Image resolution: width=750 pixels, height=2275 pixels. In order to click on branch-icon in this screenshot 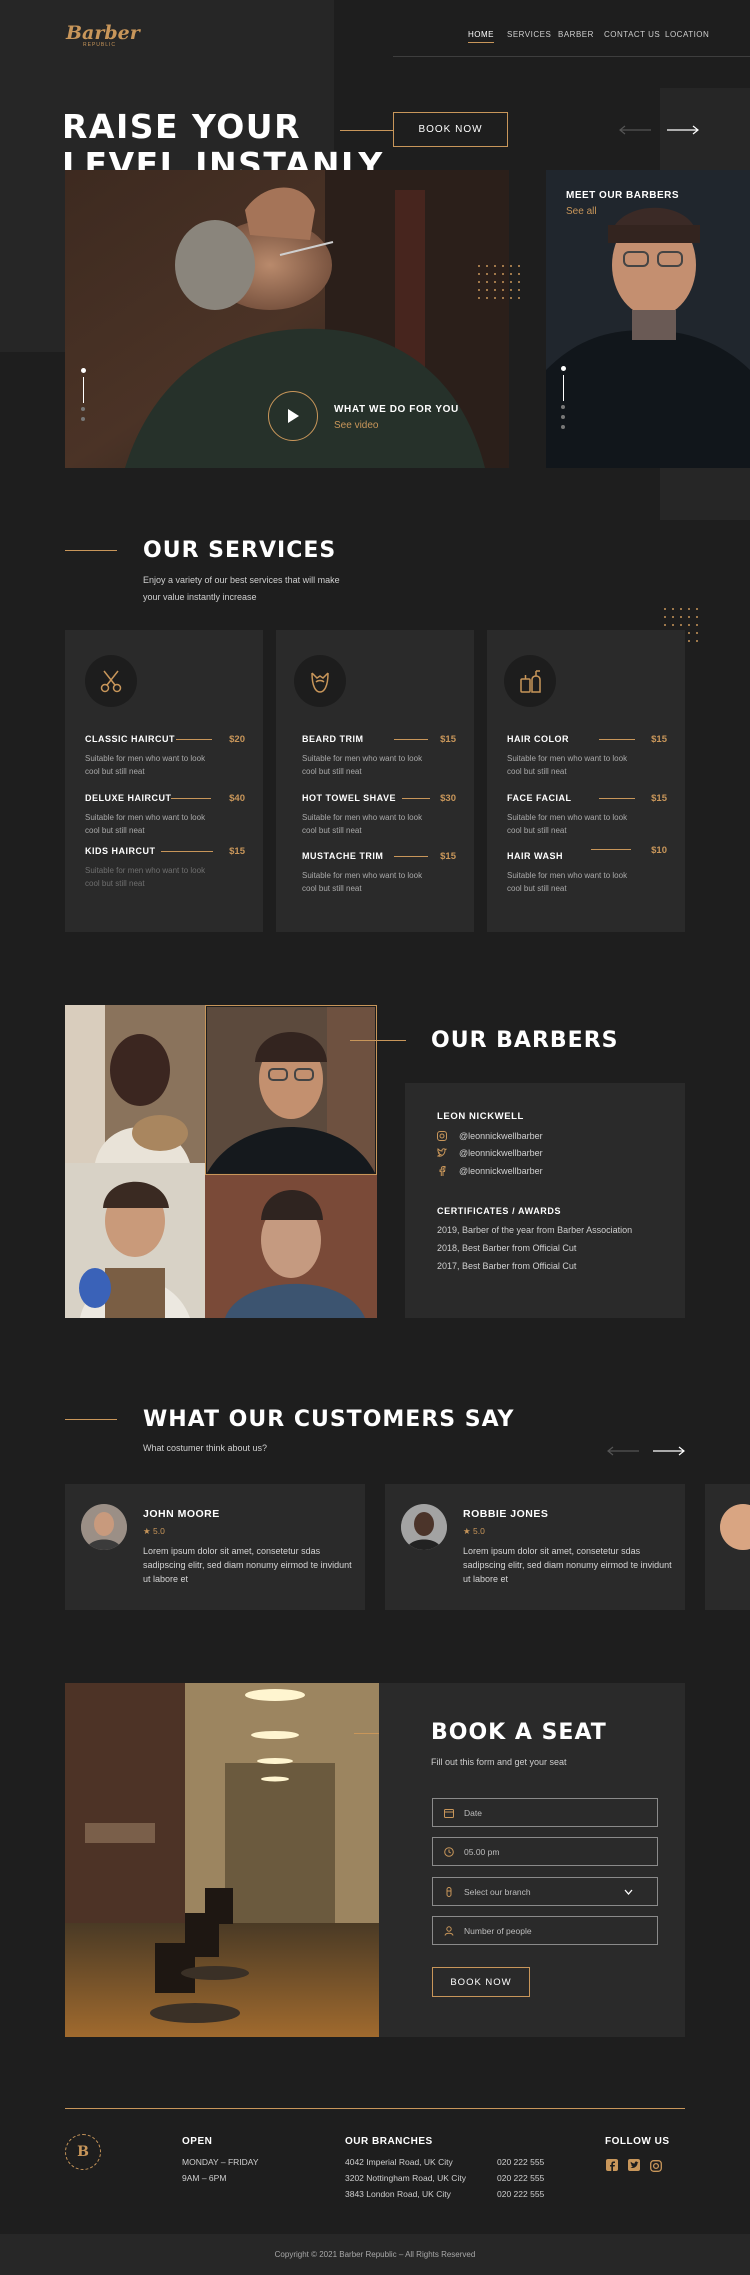, I will do `click(449, 1891)`.